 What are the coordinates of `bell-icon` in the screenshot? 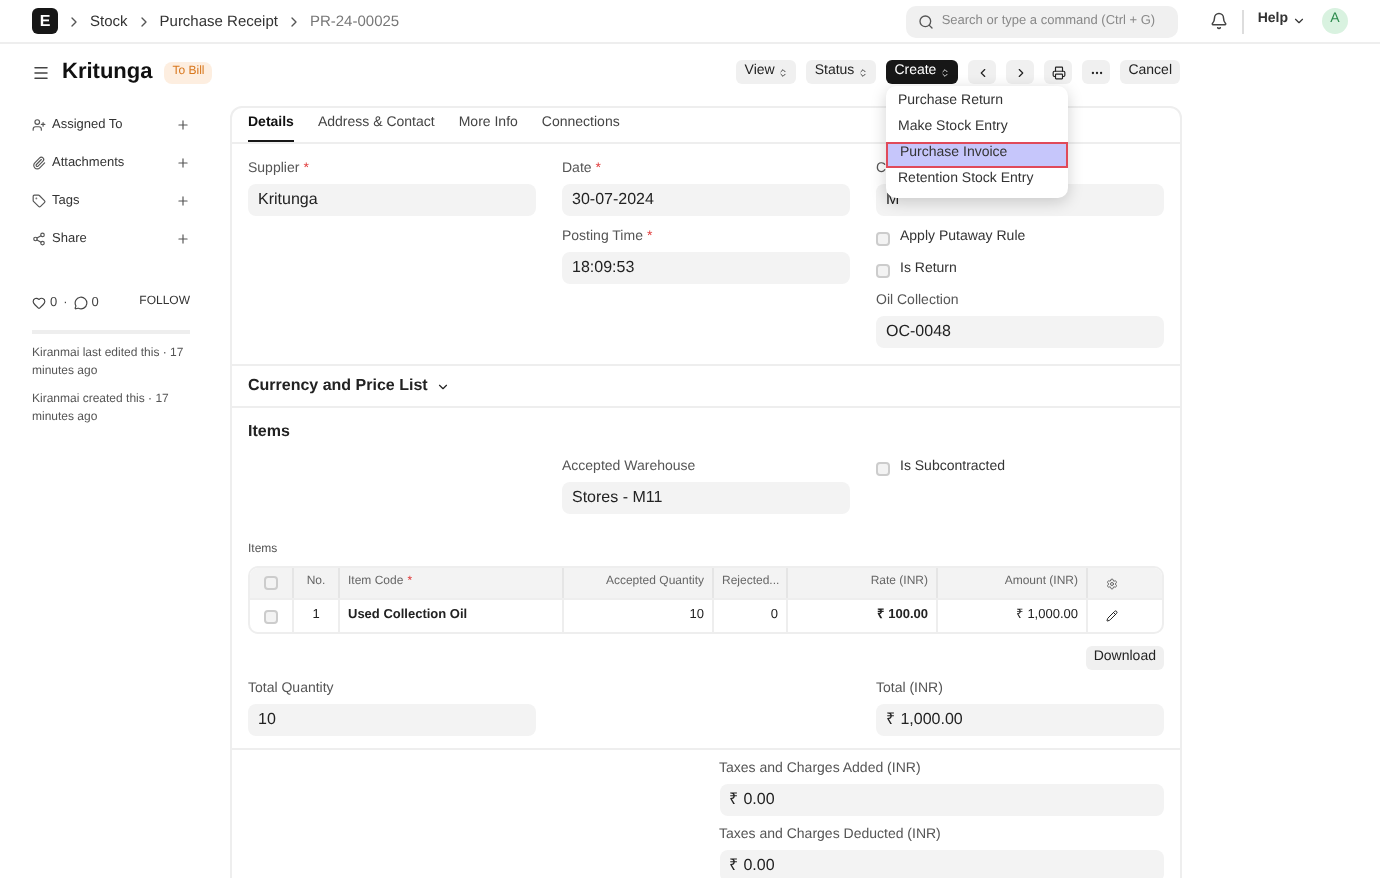 It's located at (1218, 21).